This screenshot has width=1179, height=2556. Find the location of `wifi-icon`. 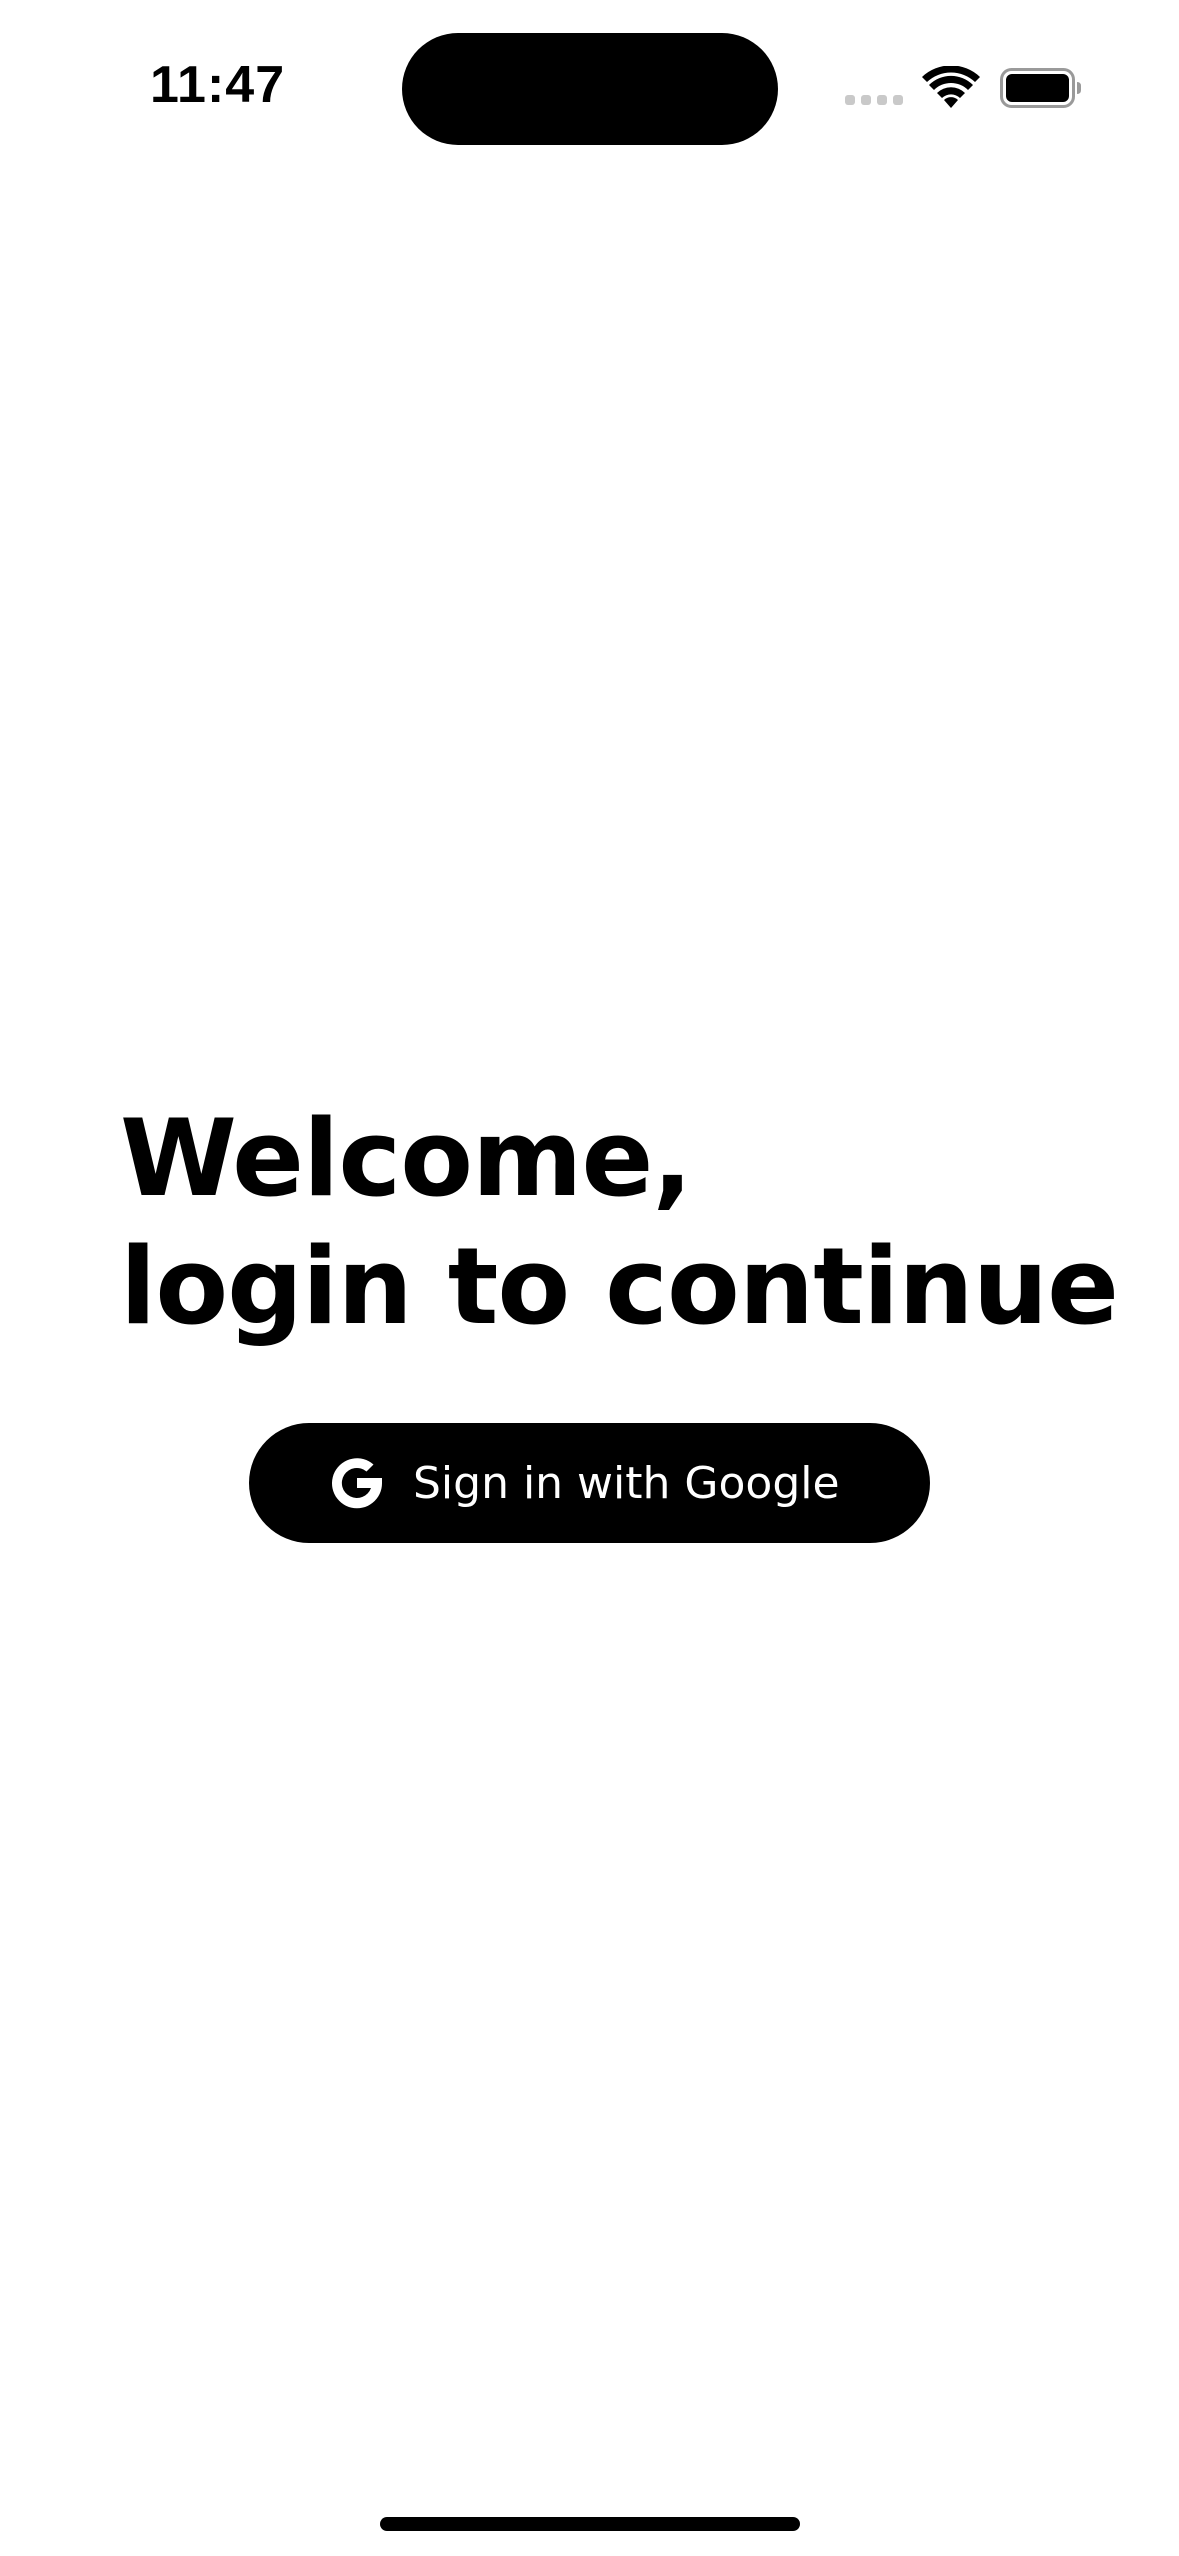

wifi-icon is located at coordinates (951, 87).